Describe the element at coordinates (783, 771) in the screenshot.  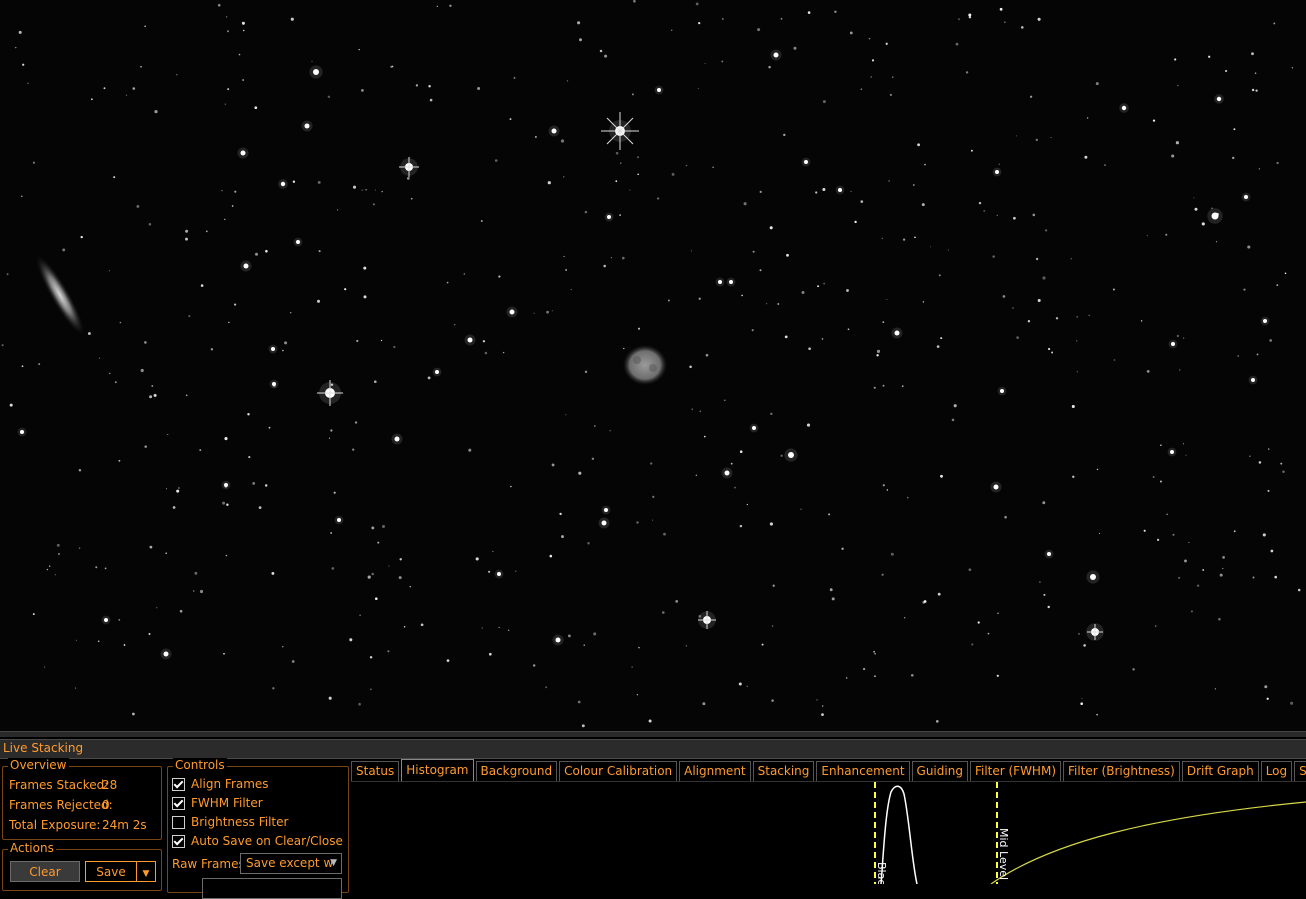
I see `tab-stacking: Stacking` at that location.